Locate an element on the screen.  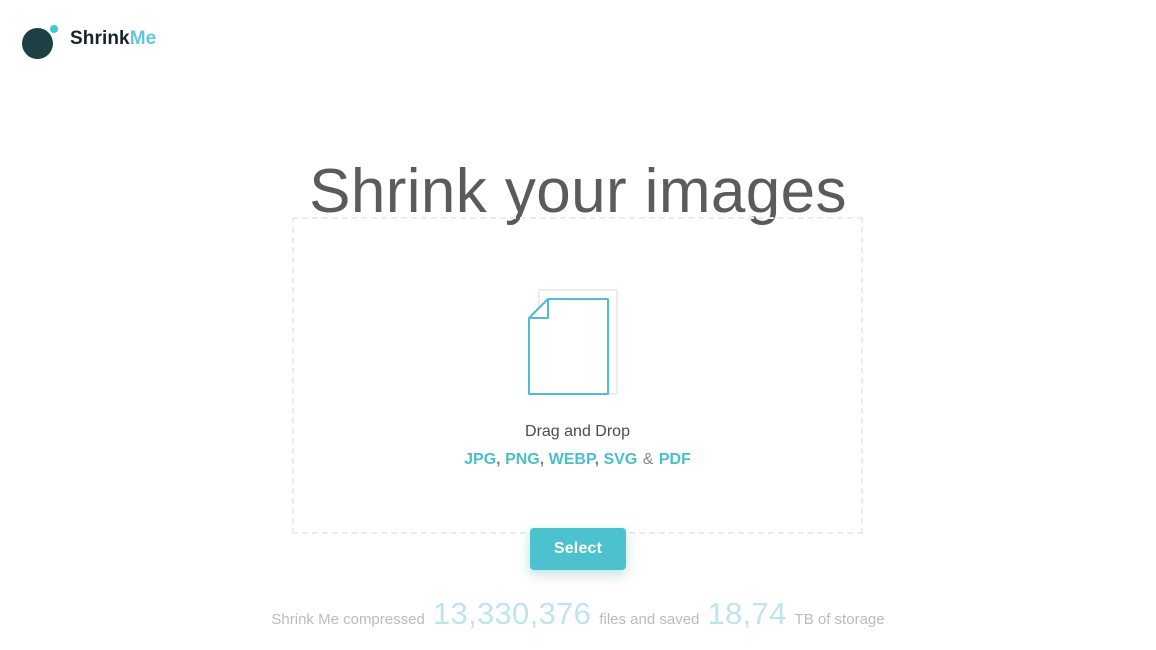
brand-name-primary: Shrink is located at coordinates (100, 38).